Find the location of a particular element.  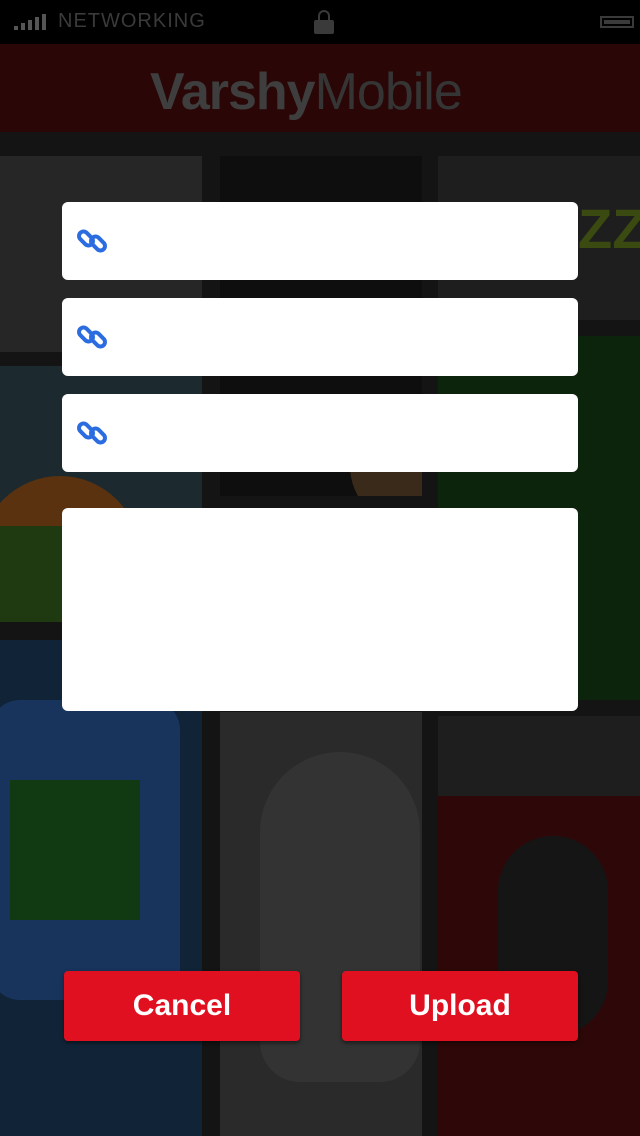

status-bar: NETWORKING is located at coordinates (320, 22).